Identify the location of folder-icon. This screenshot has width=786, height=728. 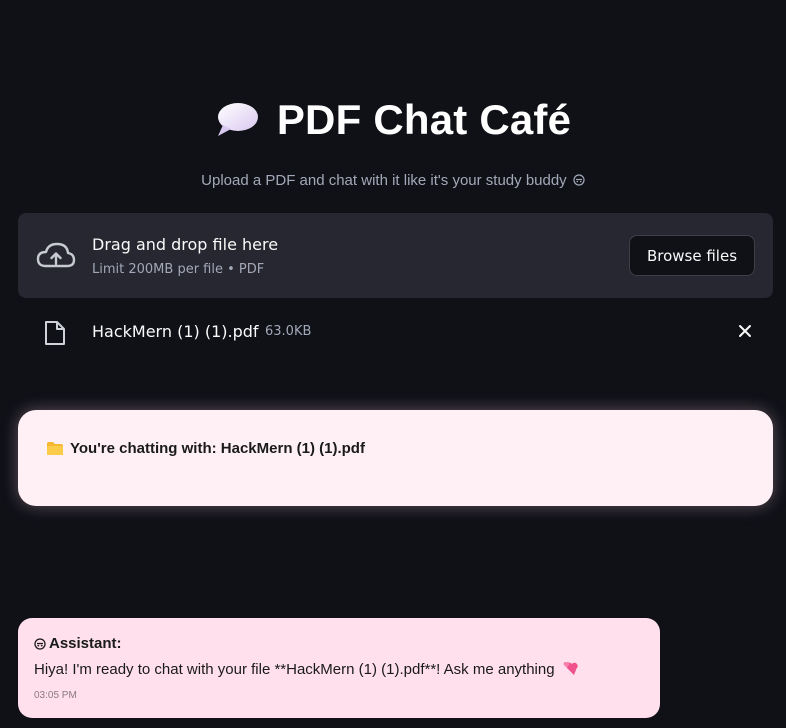
(55, 448).